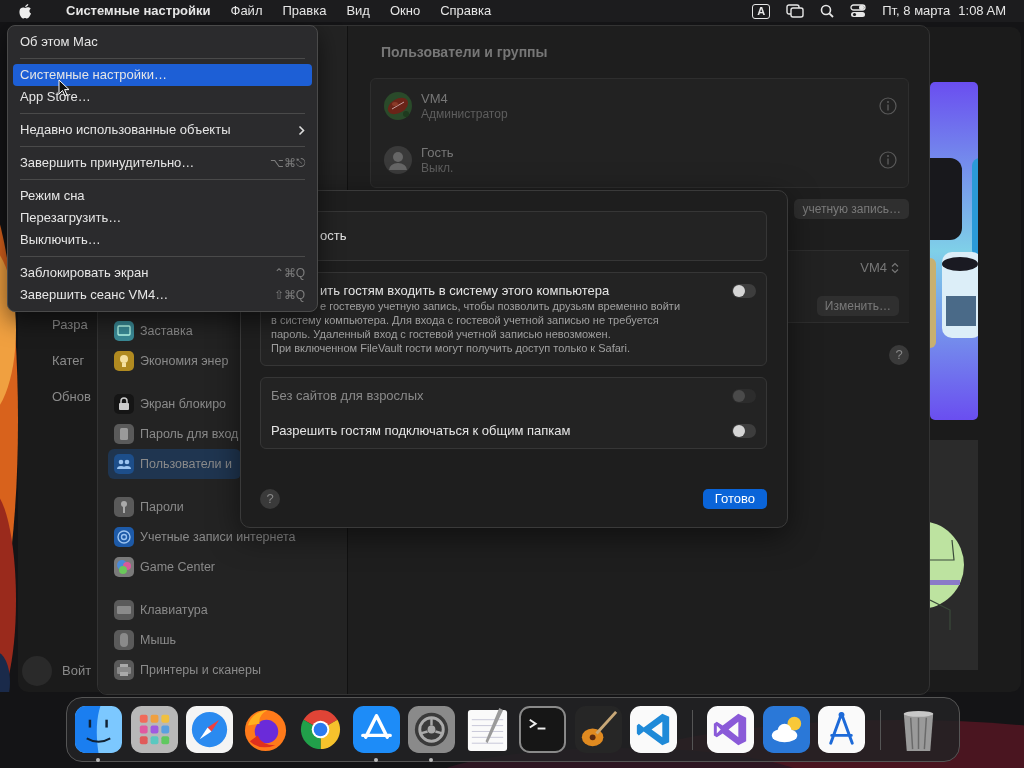  What do you see at coordinates (145, 640) in the screenshot?
I see `sidebar-item: Мышь` at bounding box center [145, 640].